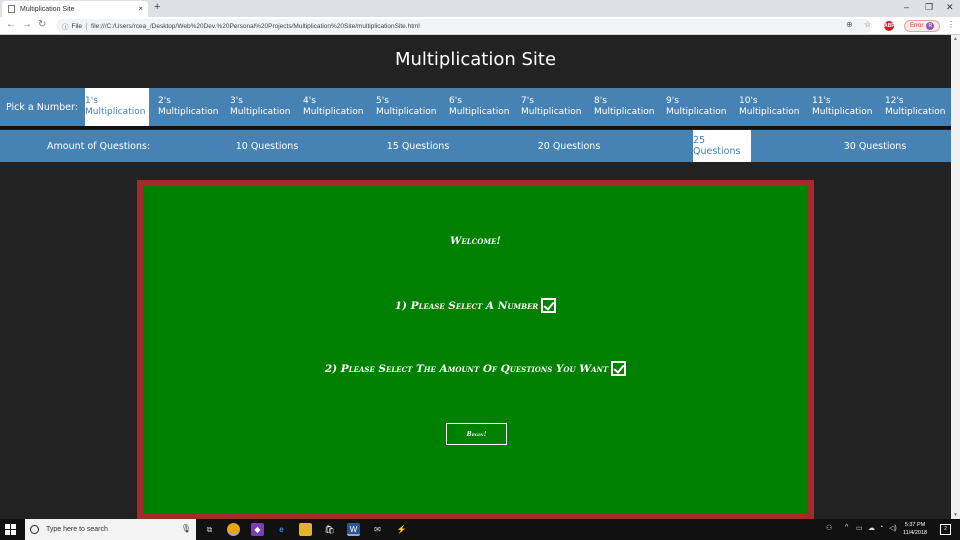 Image resolution: width=960 pixels, height=540 pixels. I want to click on step-1-text: 1) Please Select A Number, so click(466, 305).